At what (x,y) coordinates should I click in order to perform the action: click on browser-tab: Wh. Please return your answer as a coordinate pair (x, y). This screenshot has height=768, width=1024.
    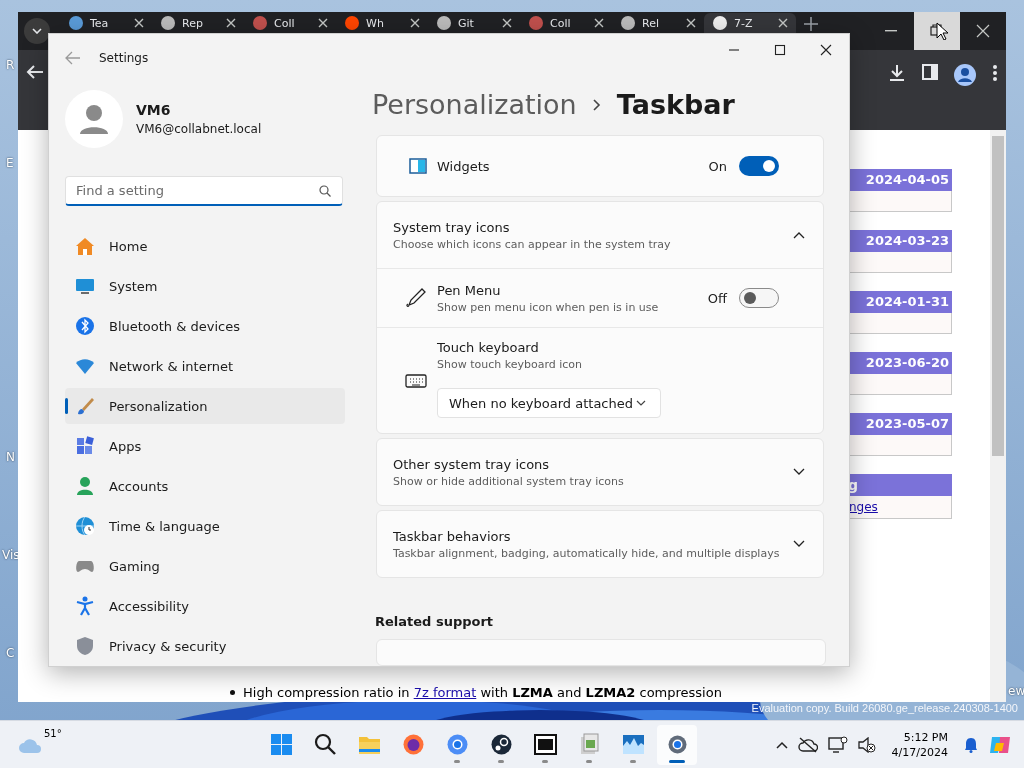
    Looking at the image, I should click on (382, 23).